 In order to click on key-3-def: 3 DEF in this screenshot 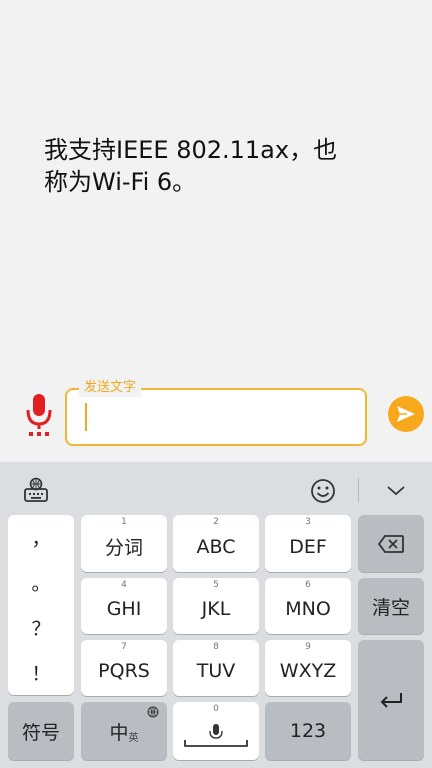, I will do `click(308, 543)`.